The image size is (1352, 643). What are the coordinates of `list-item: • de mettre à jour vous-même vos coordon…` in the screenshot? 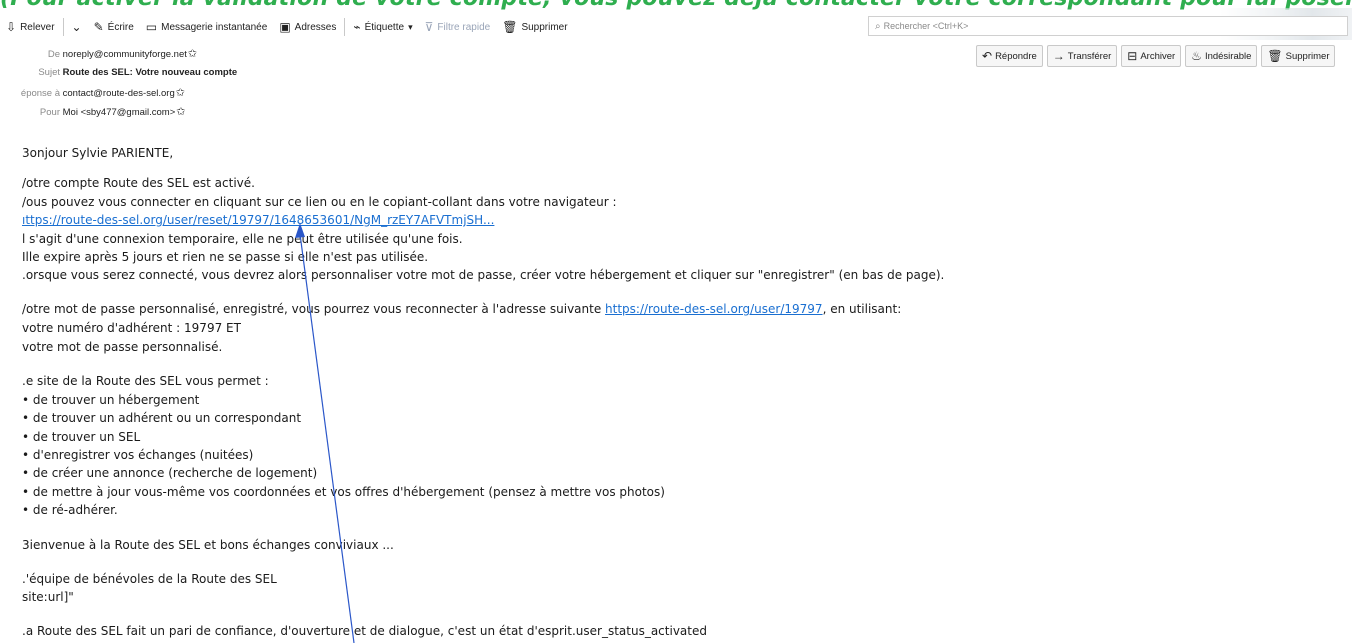 It's located at (343, 492).